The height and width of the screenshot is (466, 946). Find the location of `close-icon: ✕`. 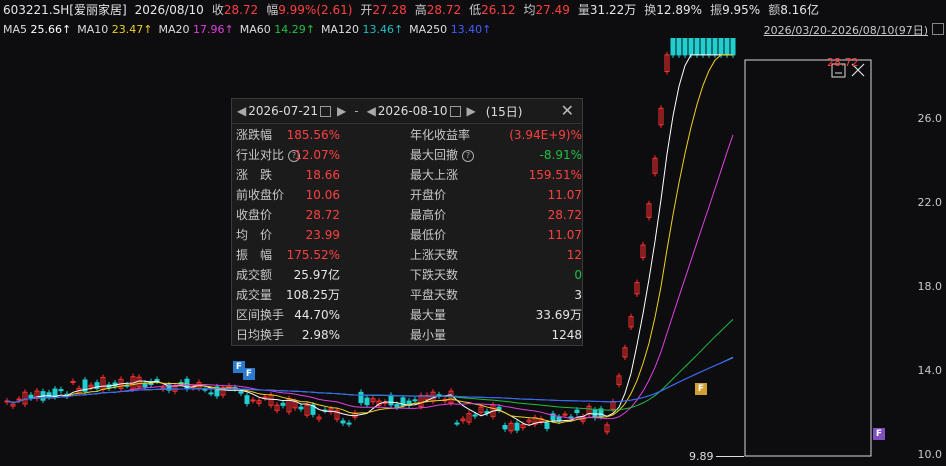

close-icon: ✕ is located at coordinates (567, 110).